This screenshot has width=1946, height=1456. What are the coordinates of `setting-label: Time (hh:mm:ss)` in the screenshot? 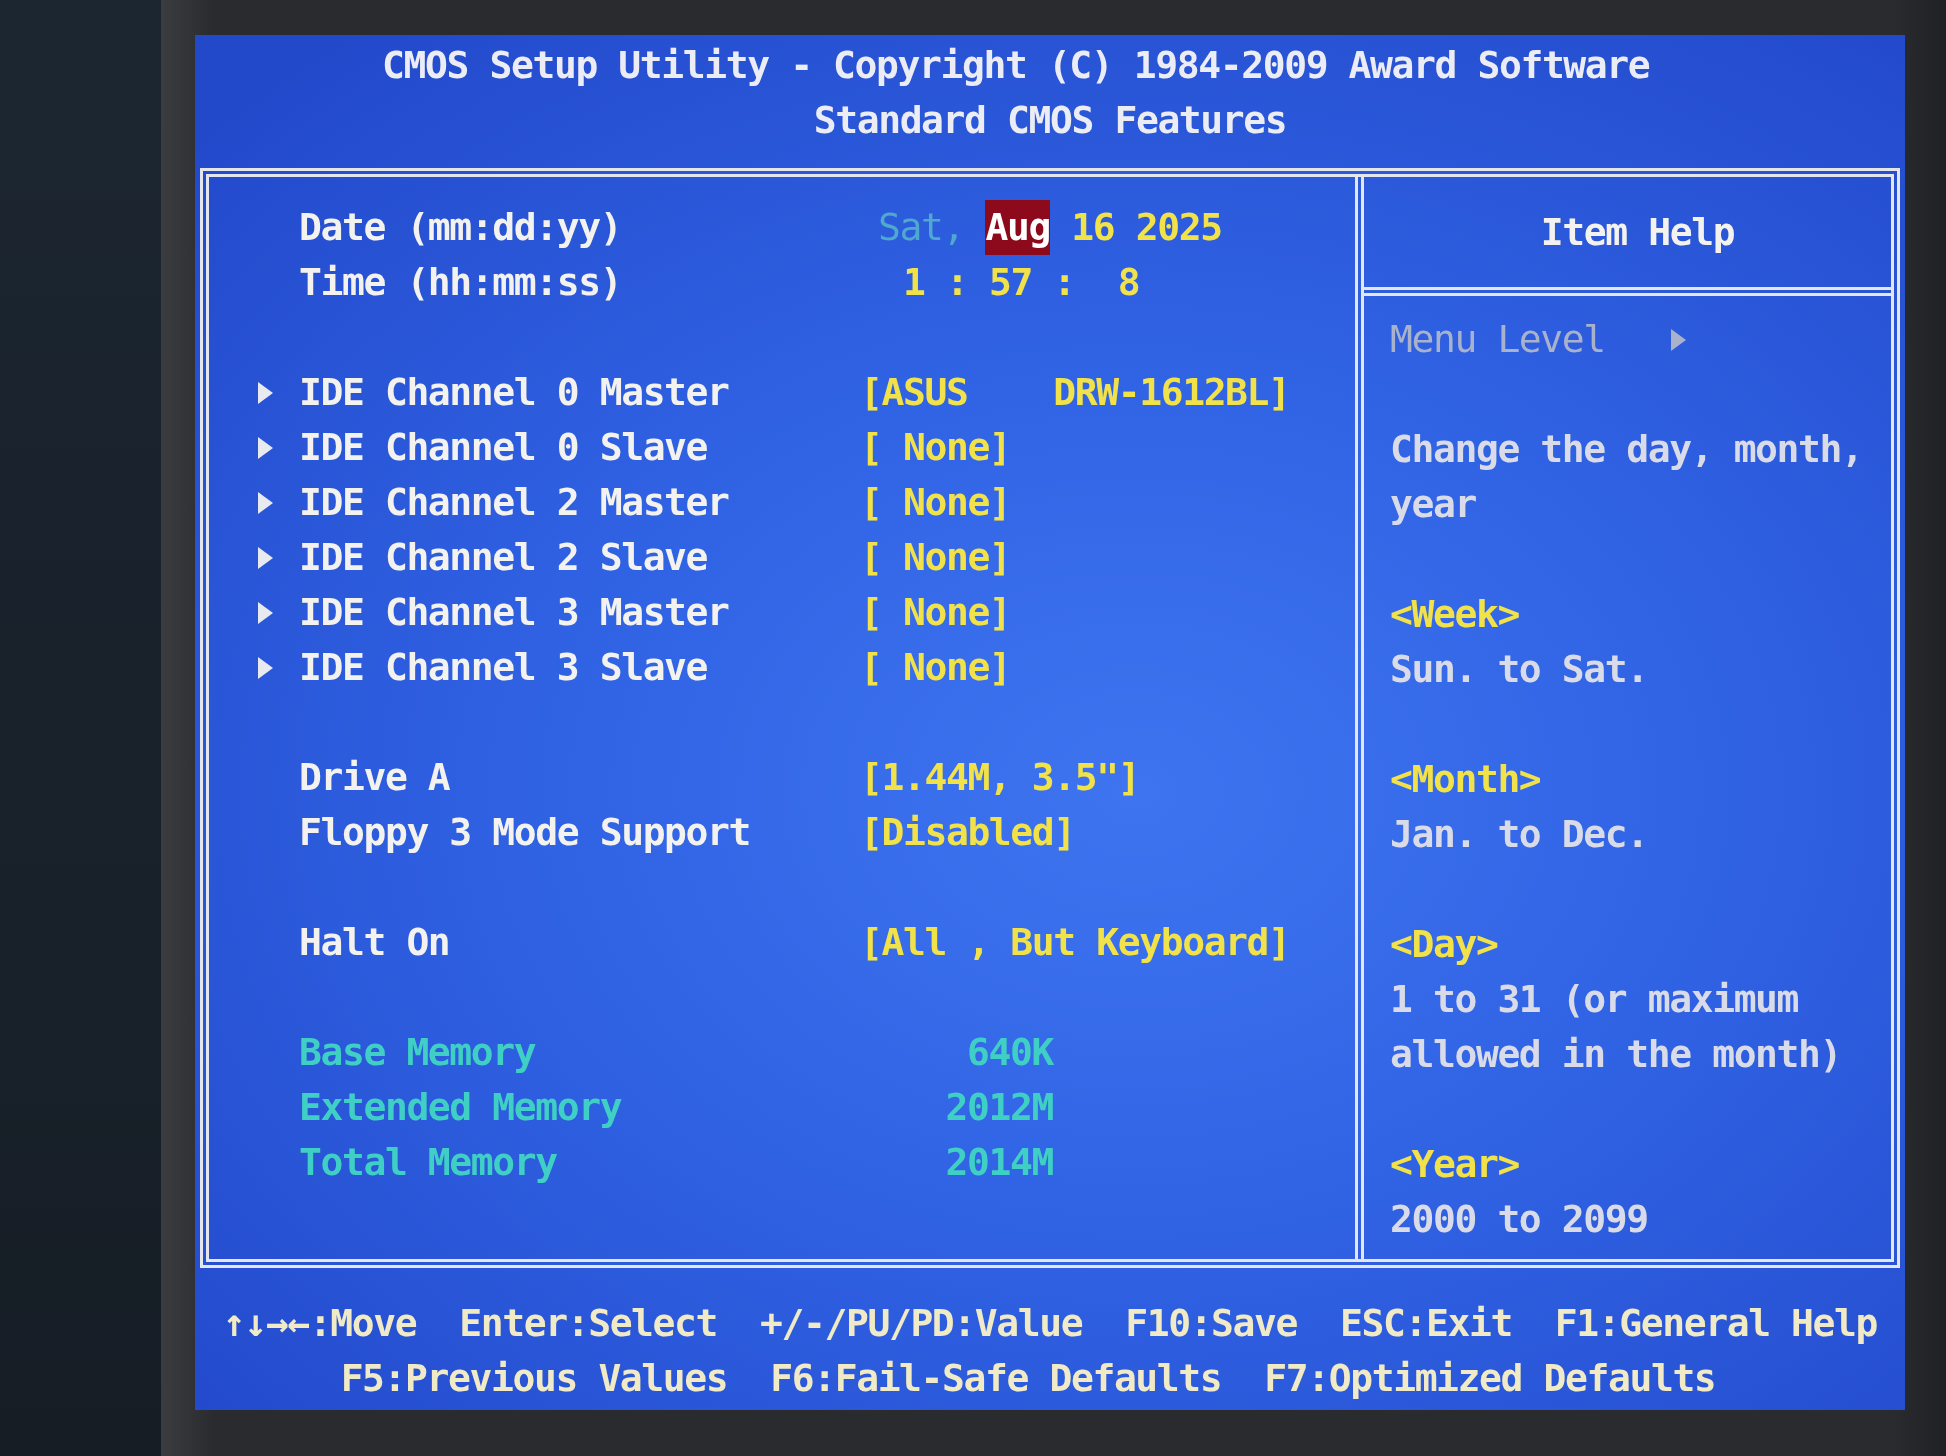 It's located at (460, 282).